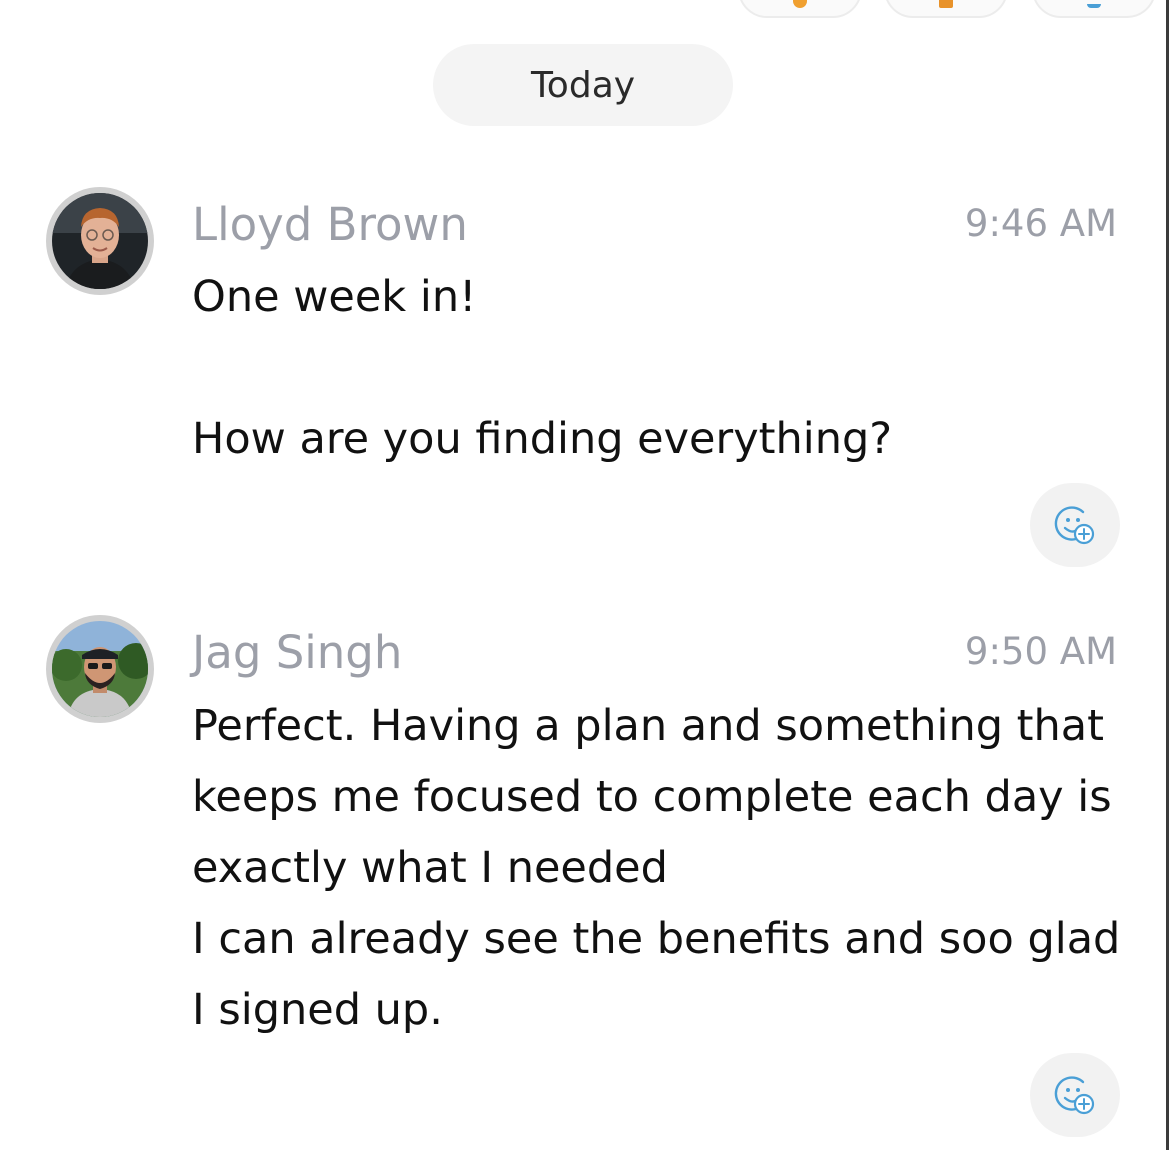  What do you see at coordinates (1040, 223) in the screenshot?
I see `message-timestamp: 9:46 AM` at bounding box center [1040, 223].